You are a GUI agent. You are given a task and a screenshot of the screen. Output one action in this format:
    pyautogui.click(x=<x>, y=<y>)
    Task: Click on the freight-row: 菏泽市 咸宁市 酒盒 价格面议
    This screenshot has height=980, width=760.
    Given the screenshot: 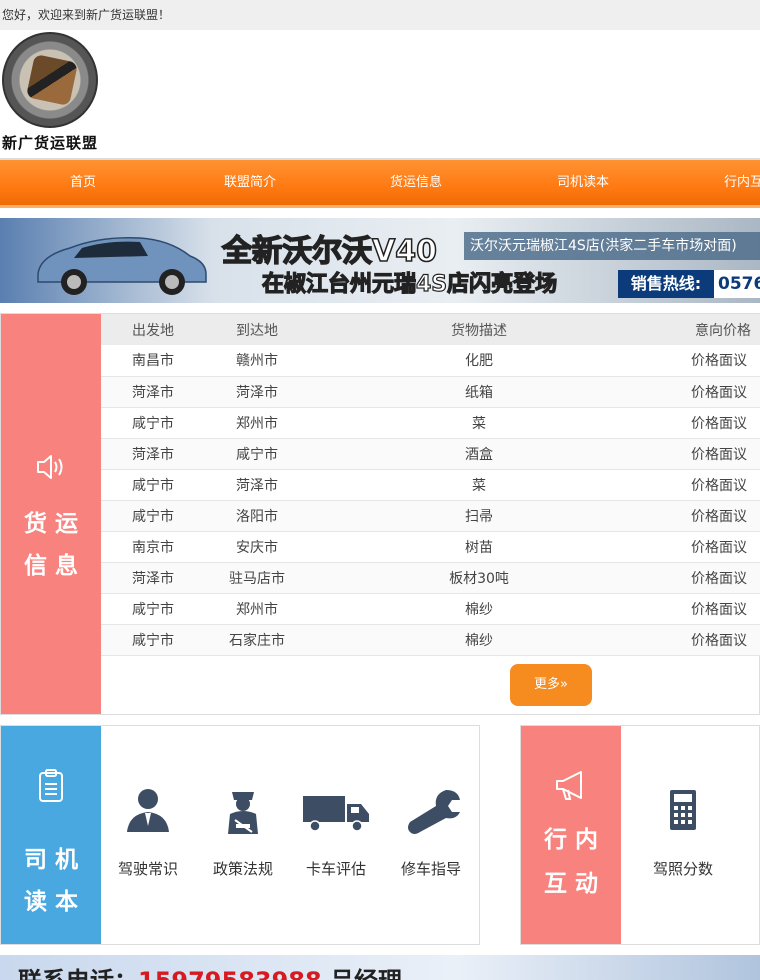 What is the action you would take?
    pyautogui.click(x=430, y=454)
    